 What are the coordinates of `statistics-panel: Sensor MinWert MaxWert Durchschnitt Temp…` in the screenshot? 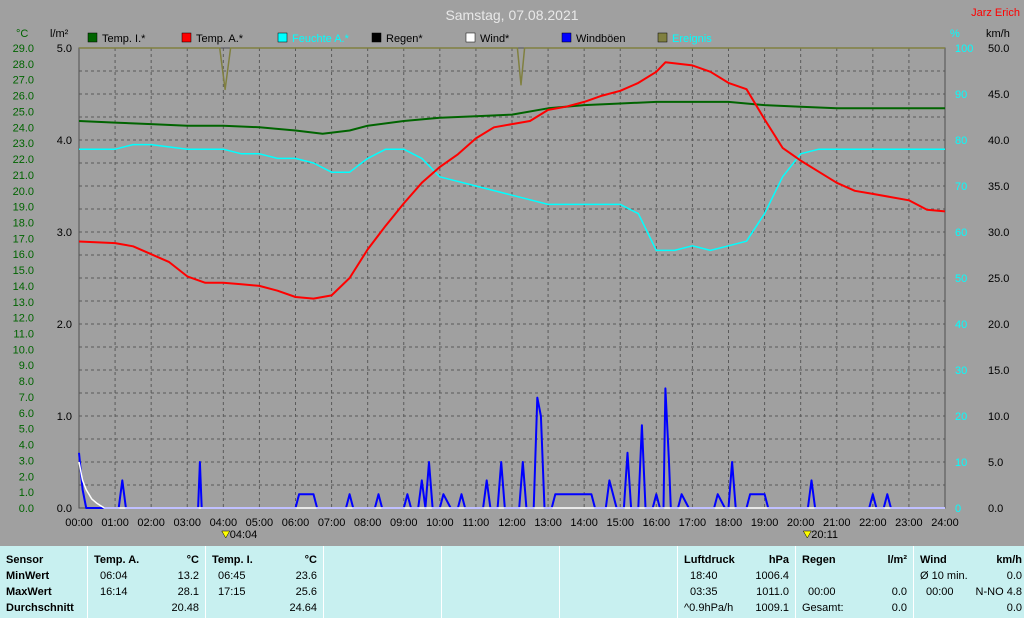 It's located at (512, 582).